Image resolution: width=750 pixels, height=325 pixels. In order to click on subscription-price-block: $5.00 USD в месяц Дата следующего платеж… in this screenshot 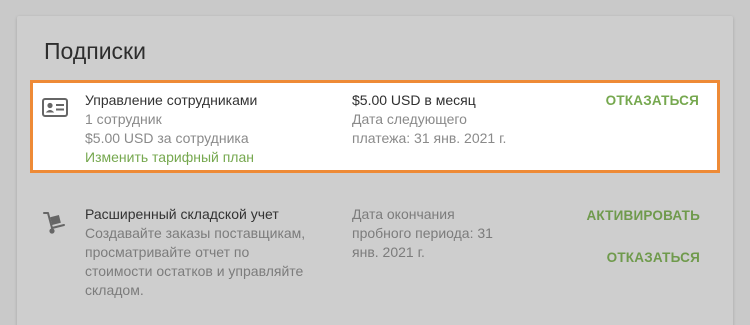, I will do `click(429, 119)`.